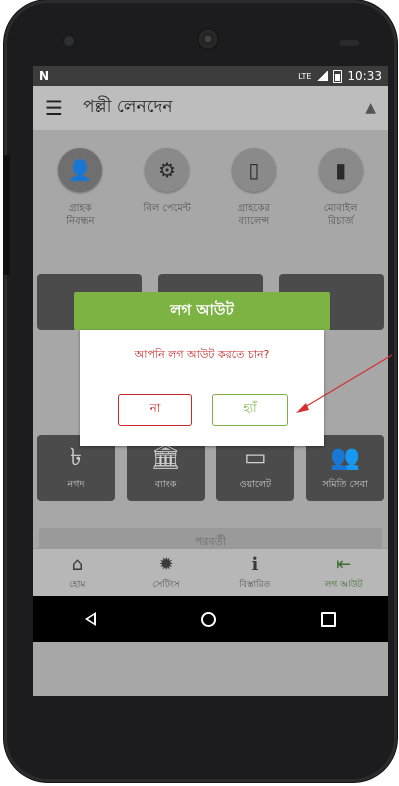 The width and height of the screenshot is (399, 786). Describe the element at coordinates (255, 456) in the screenshot. I see `wallet-icon: ▭` at that location.